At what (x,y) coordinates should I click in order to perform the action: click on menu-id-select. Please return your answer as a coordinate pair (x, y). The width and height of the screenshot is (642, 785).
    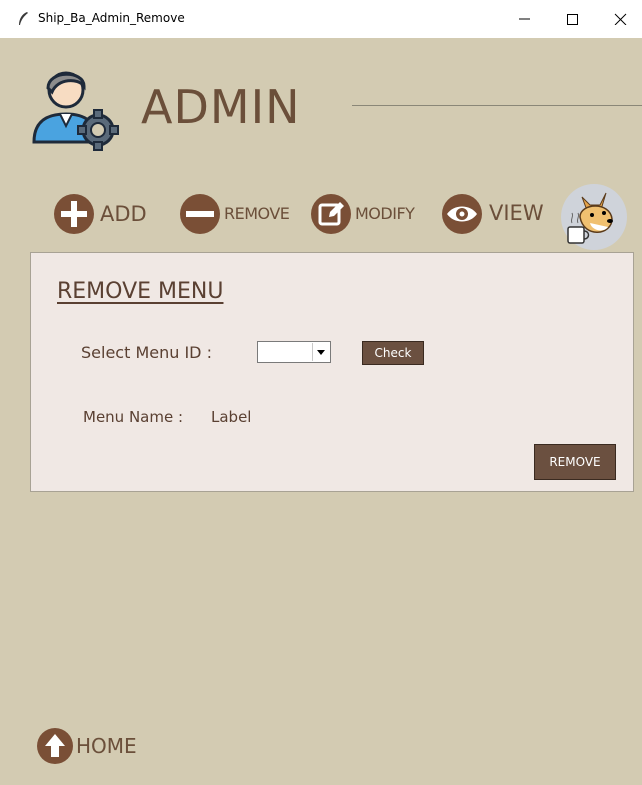
    Looking at the image, I should click on (294, 352).